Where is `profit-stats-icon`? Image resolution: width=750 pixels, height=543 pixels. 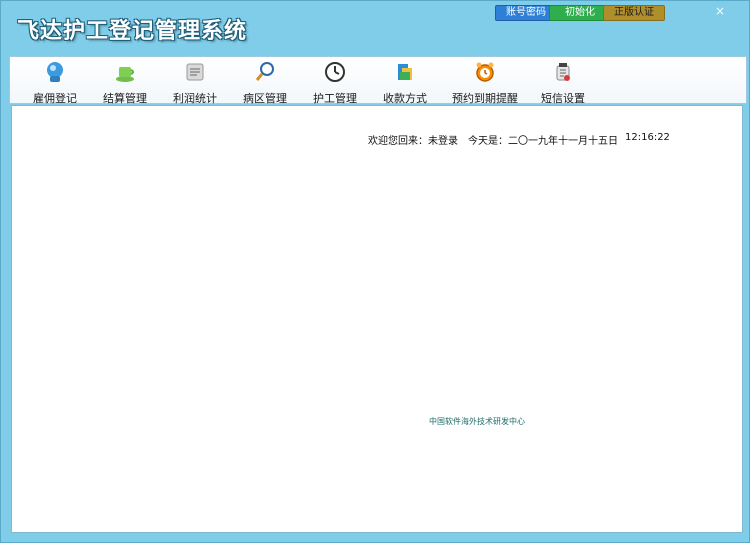
profit-stats-icon is located at coordinates (195, 72).